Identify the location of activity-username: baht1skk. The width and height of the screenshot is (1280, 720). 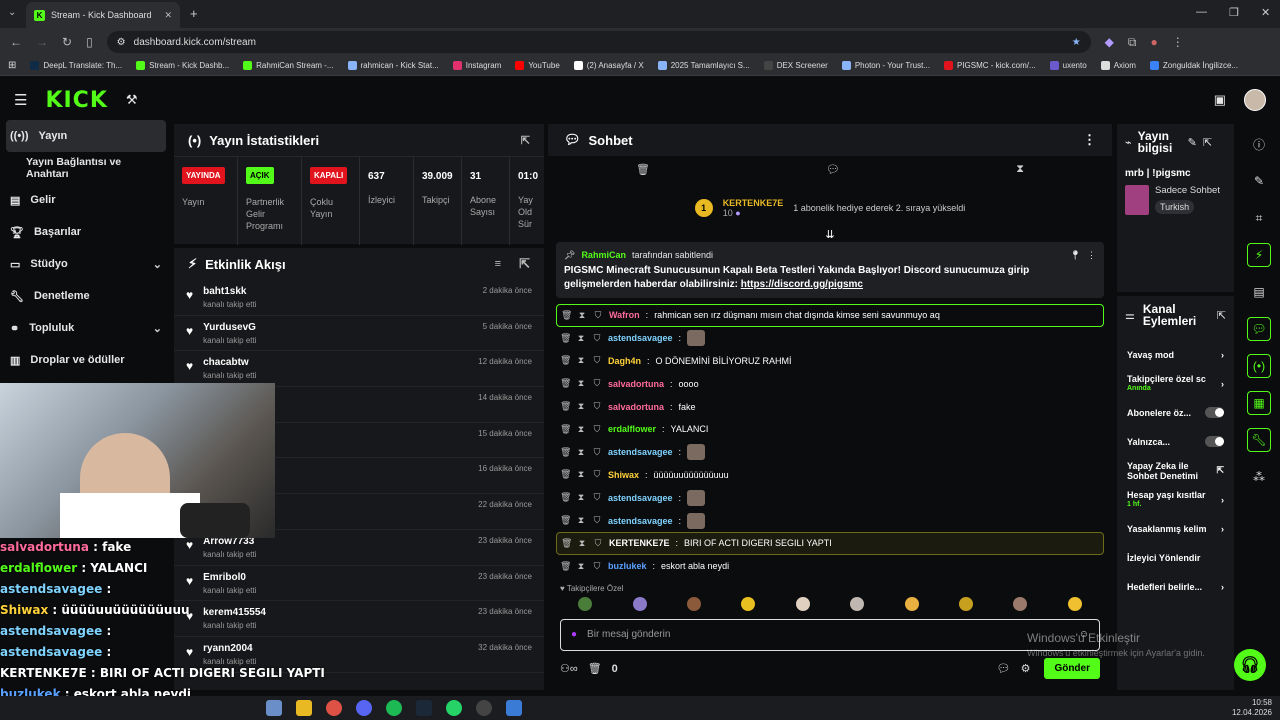
(229, 291).